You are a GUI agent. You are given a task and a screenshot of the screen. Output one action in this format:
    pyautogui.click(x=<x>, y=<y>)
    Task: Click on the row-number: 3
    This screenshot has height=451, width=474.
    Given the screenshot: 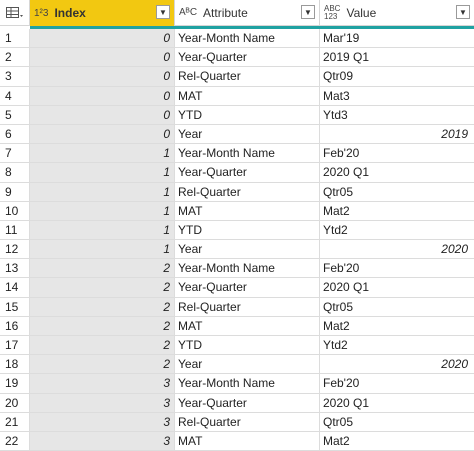 What is the action you would take?
    pyautogui.click(x=15, y=77)
    